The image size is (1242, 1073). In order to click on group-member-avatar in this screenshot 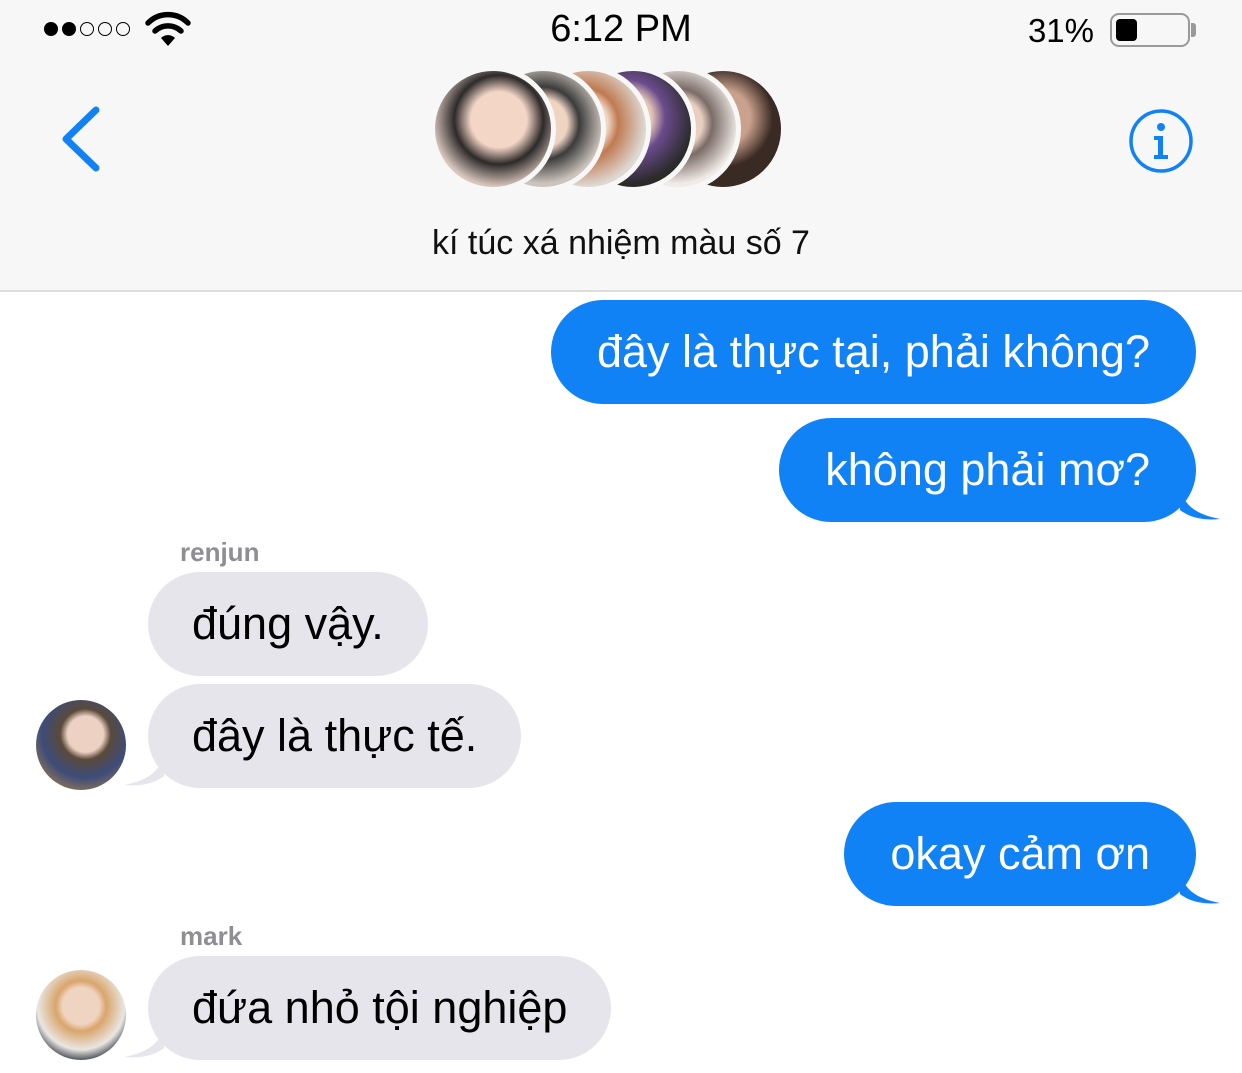, I will do `click(493, 129)`.